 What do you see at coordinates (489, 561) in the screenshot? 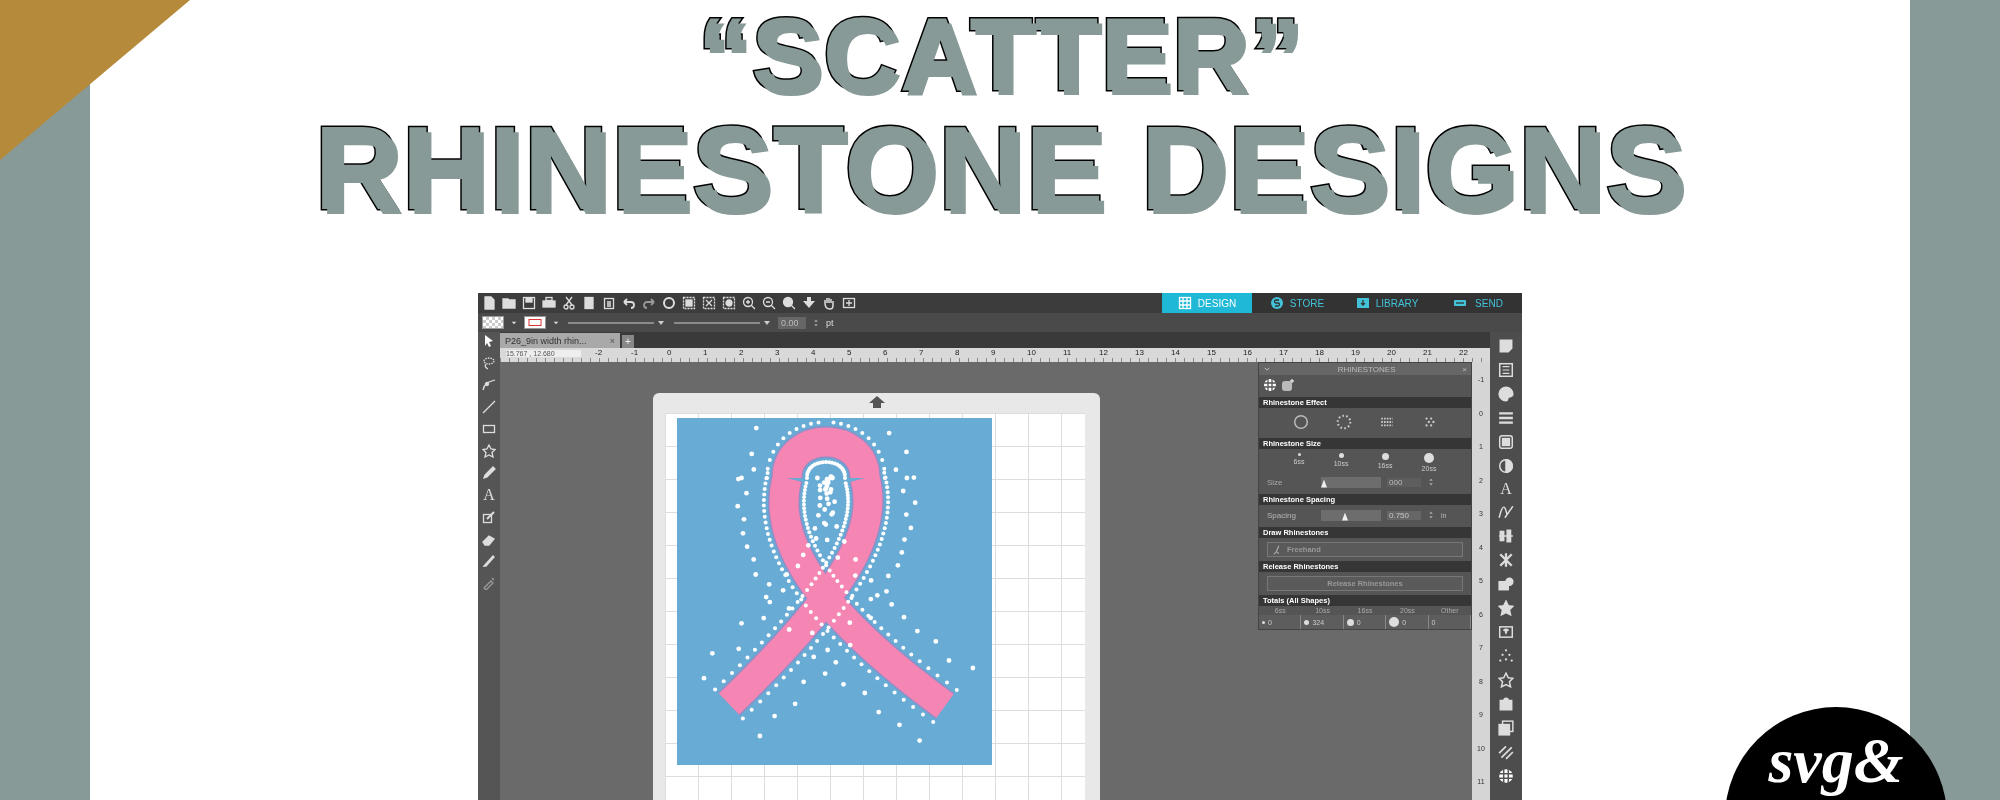
I see `knife-icon` at bounding box center [489, 561].